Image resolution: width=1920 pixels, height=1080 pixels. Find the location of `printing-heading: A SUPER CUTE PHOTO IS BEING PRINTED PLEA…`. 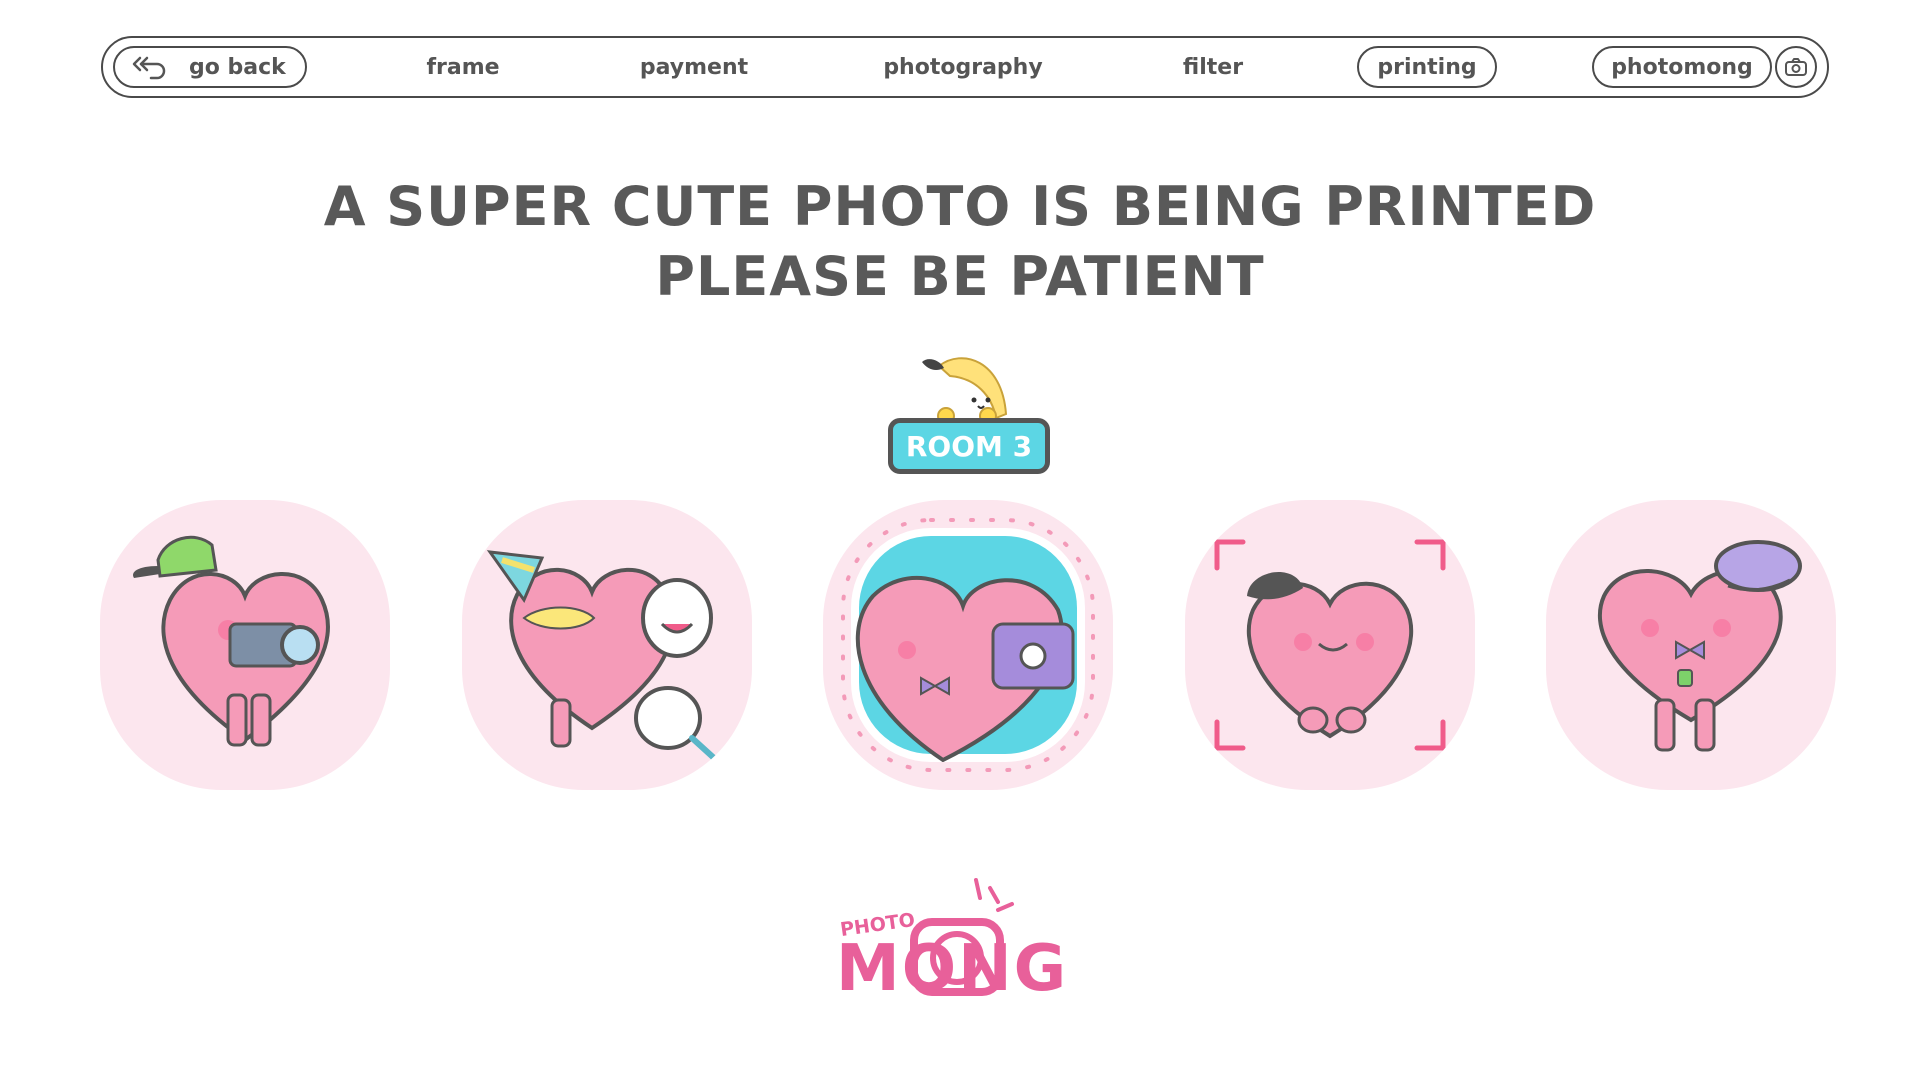

printing-heading: A SUPER CUTE PHOTO IS BEING PRINTED PLEA… is located at coordinates (960, 242).